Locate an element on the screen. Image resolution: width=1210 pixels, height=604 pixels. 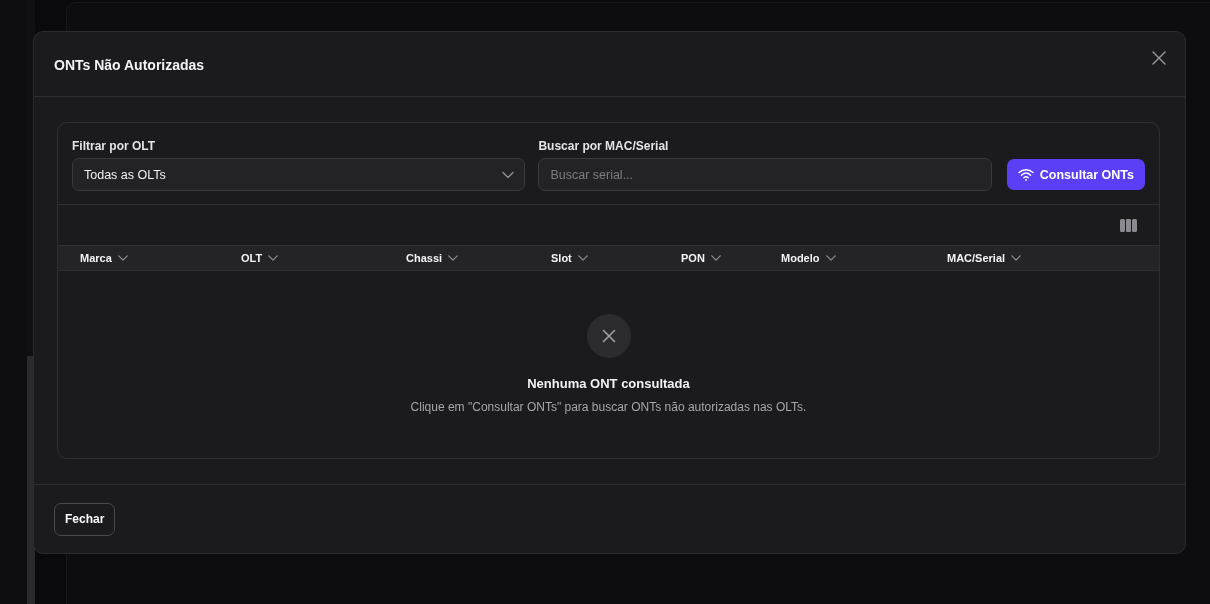
wifi-icon is located at coordinates (1025, 174).